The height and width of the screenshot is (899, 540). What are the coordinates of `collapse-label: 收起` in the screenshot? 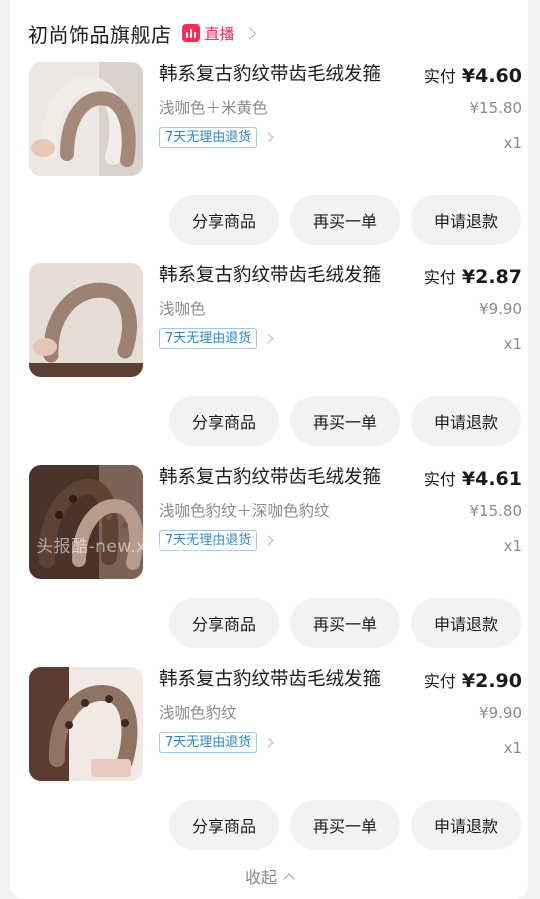 It's located at (260, 877).